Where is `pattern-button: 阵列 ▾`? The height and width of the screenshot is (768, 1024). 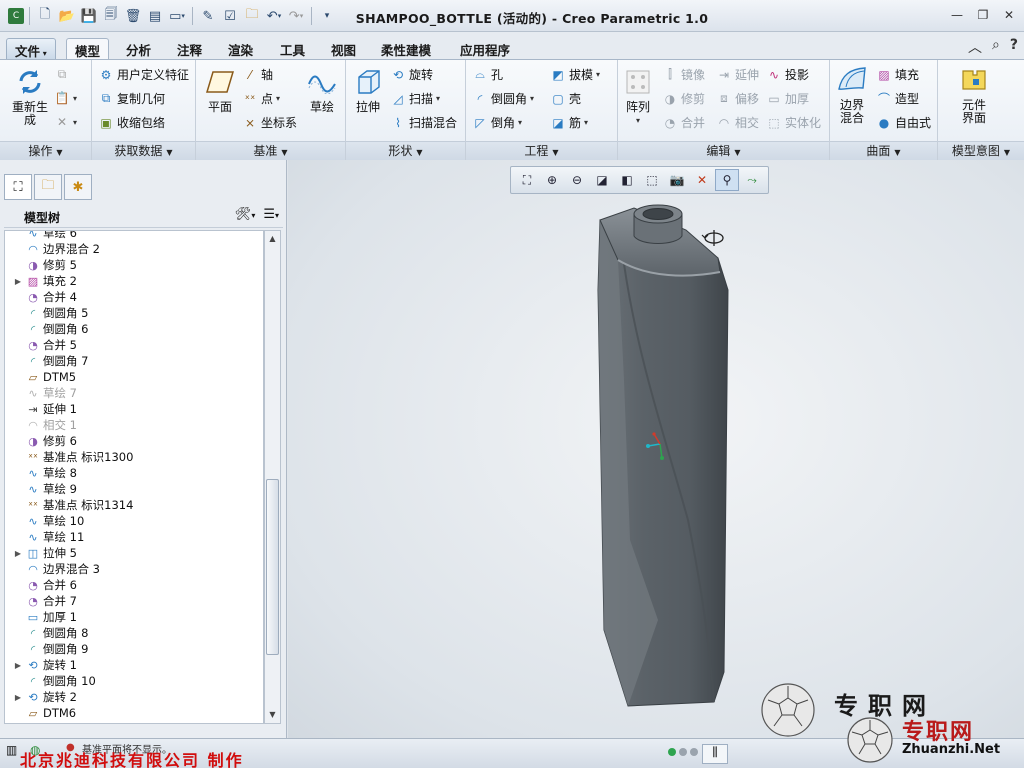
pattern-button: 阵列 ▾ is located at coordinates (638, 96).